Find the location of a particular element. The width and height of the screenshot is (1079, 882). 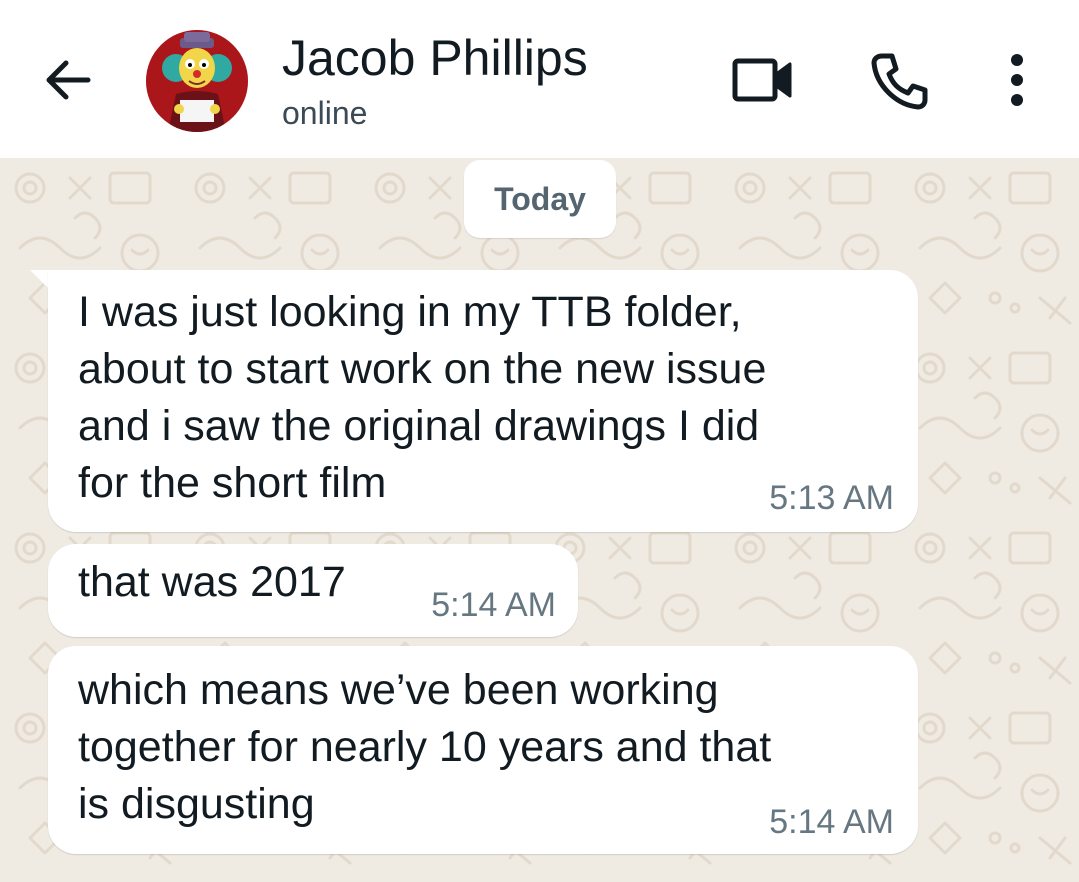

back-button is located at coordinates (68, 80).